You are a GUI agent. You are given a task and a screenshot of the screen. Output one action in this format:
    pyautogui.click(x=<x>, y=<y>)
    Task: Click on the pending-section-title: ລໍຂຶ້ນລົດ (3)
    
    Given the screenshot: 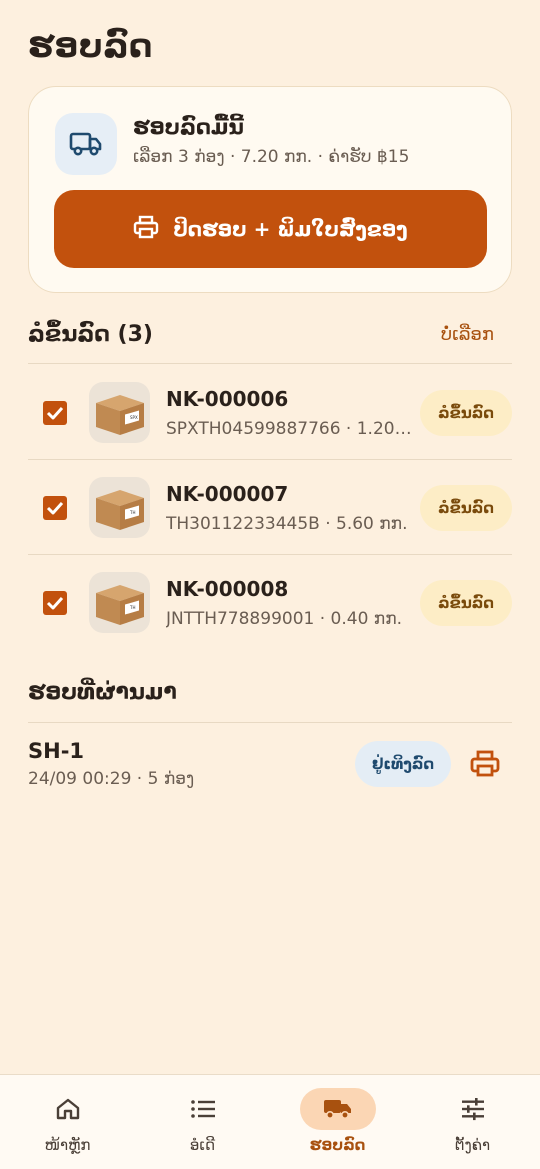 What is the action you would take?
    pyautogui.click(x=90, y=334)
    